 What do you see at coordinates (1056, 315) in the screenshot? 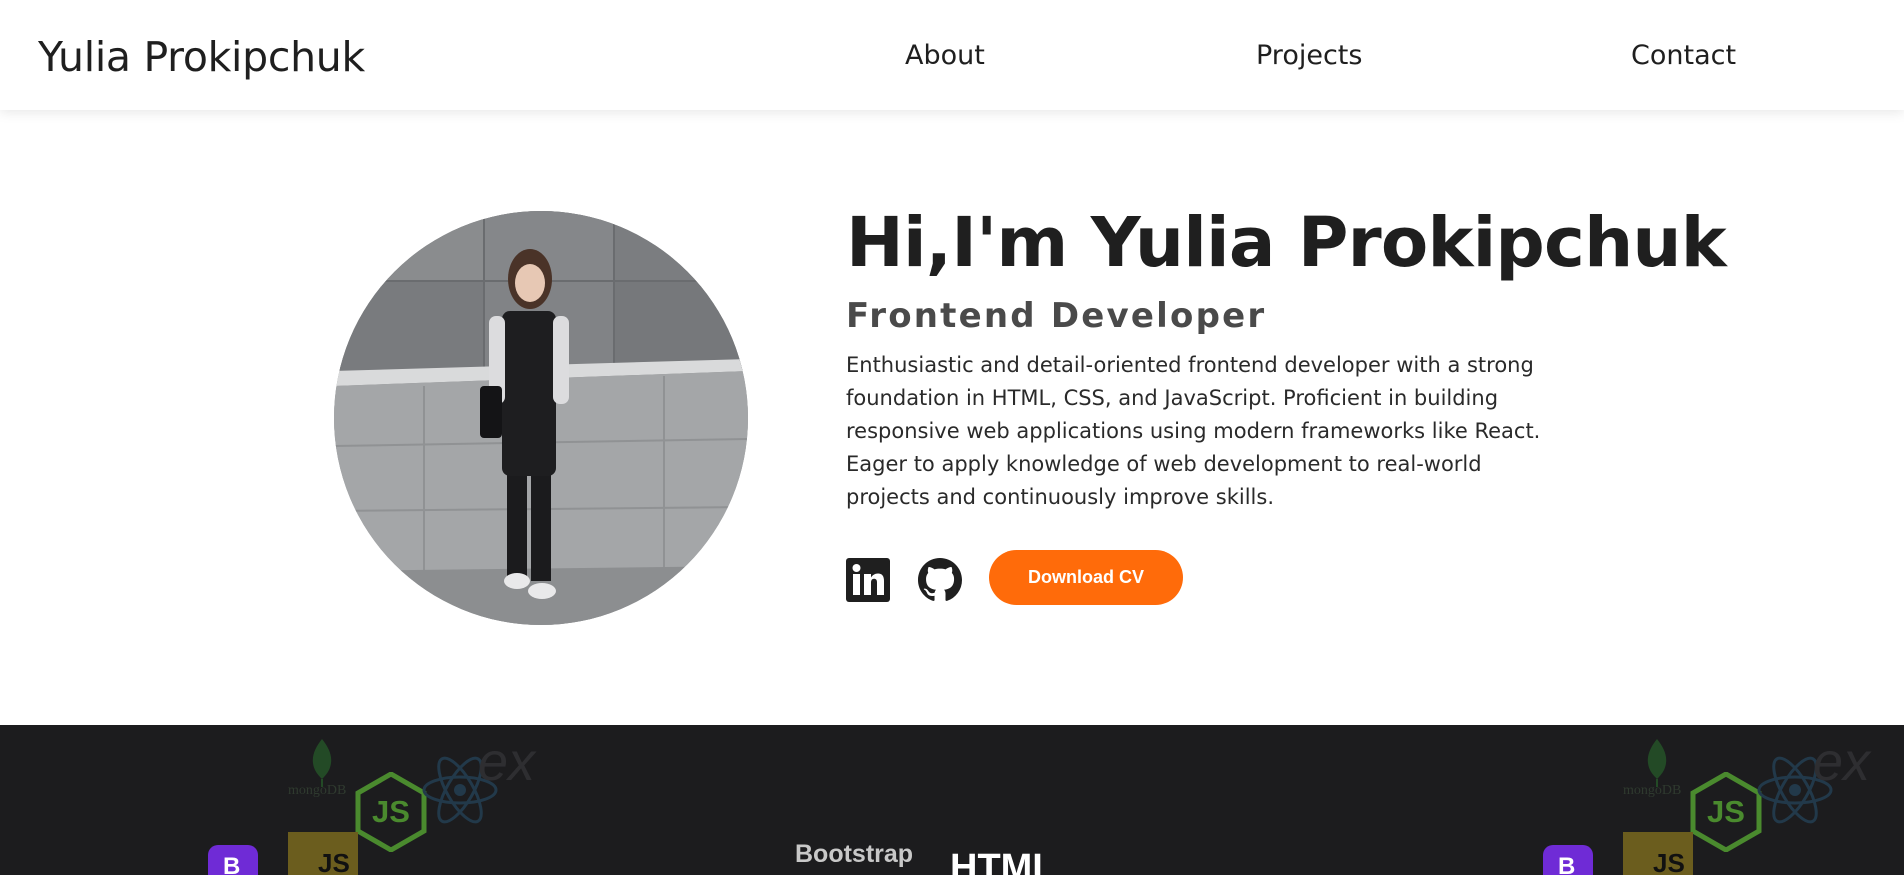
I see `hero-role: Frontend Developer` at bounding box center [1056, 315].